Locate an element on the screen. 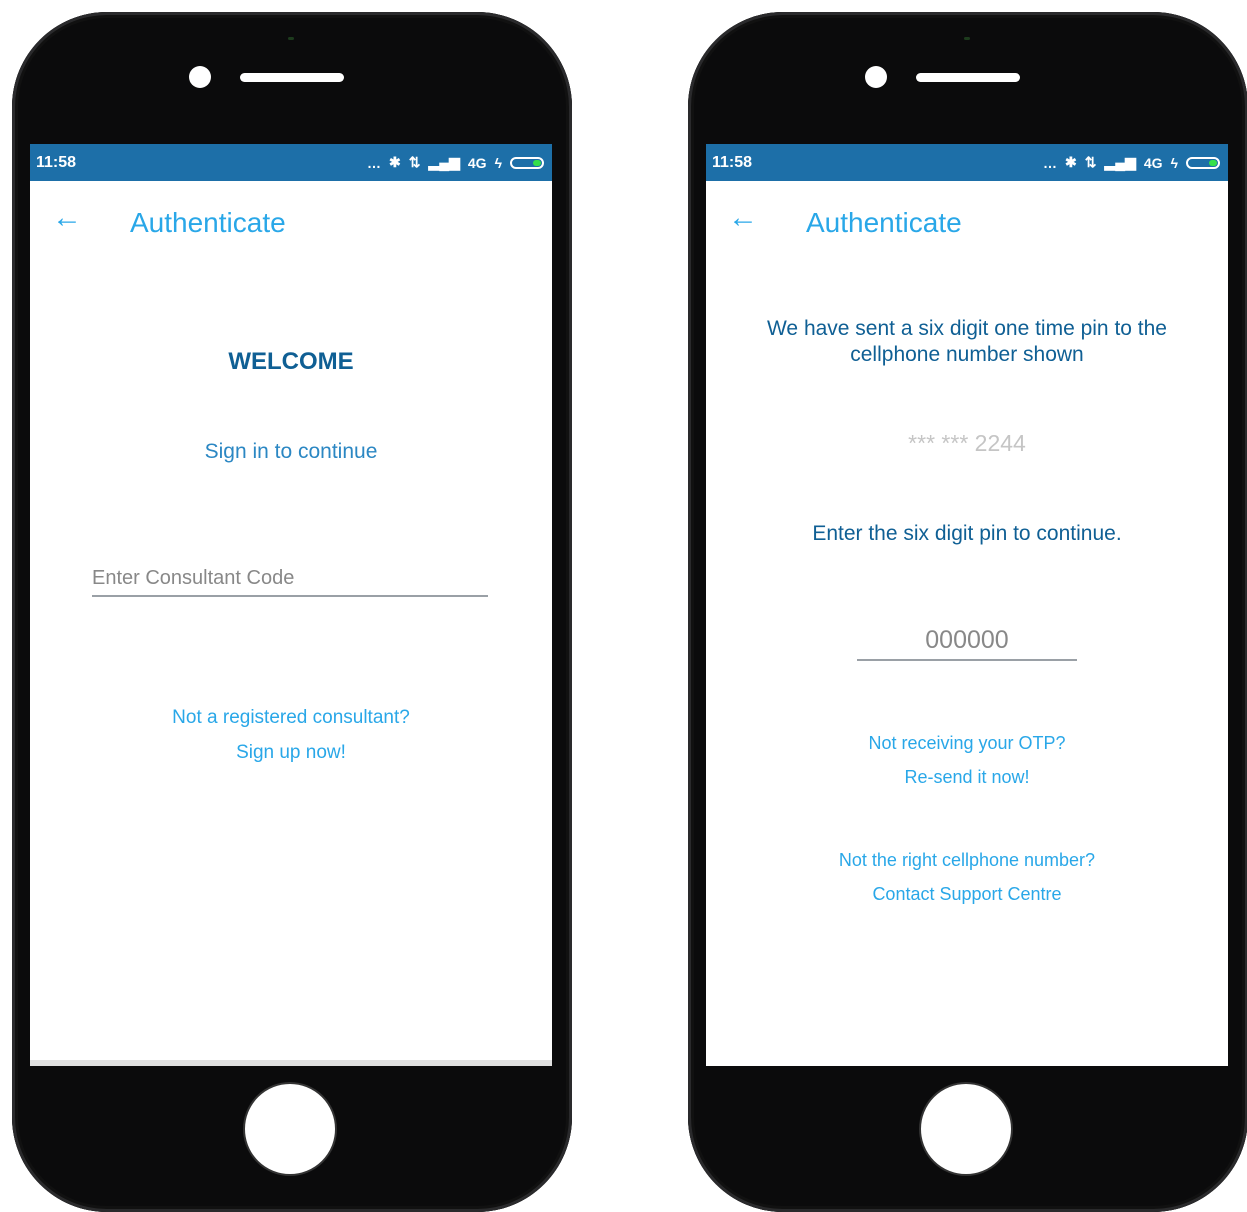 The image size is (1247, 1212). sign-up-link: Sign up now! is located at coordinates (291, 753).